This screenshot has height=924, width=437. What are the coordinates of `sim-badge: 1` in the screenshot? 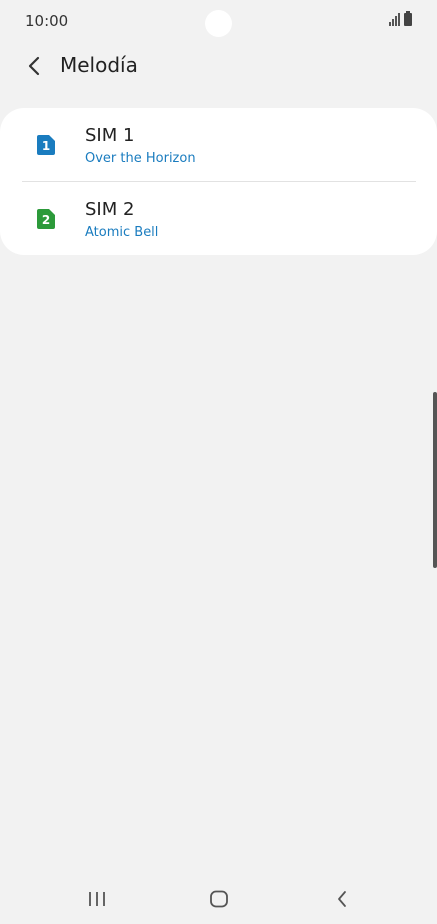 It's located at (46, 146).